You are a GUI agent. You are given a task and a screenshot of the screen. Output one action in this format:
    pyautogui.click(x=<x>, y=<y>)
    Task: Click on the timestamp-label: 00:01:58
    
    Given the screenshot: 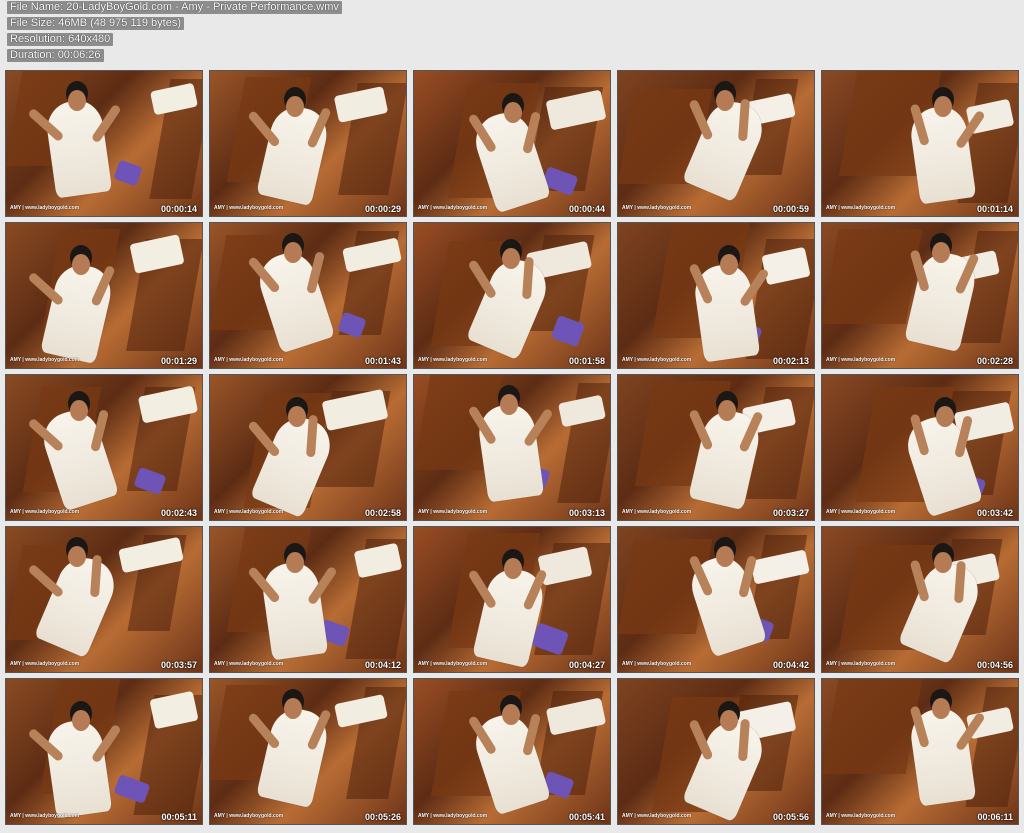 What is the action you would take?
    pyautogui.click(x=586, y=361)
    